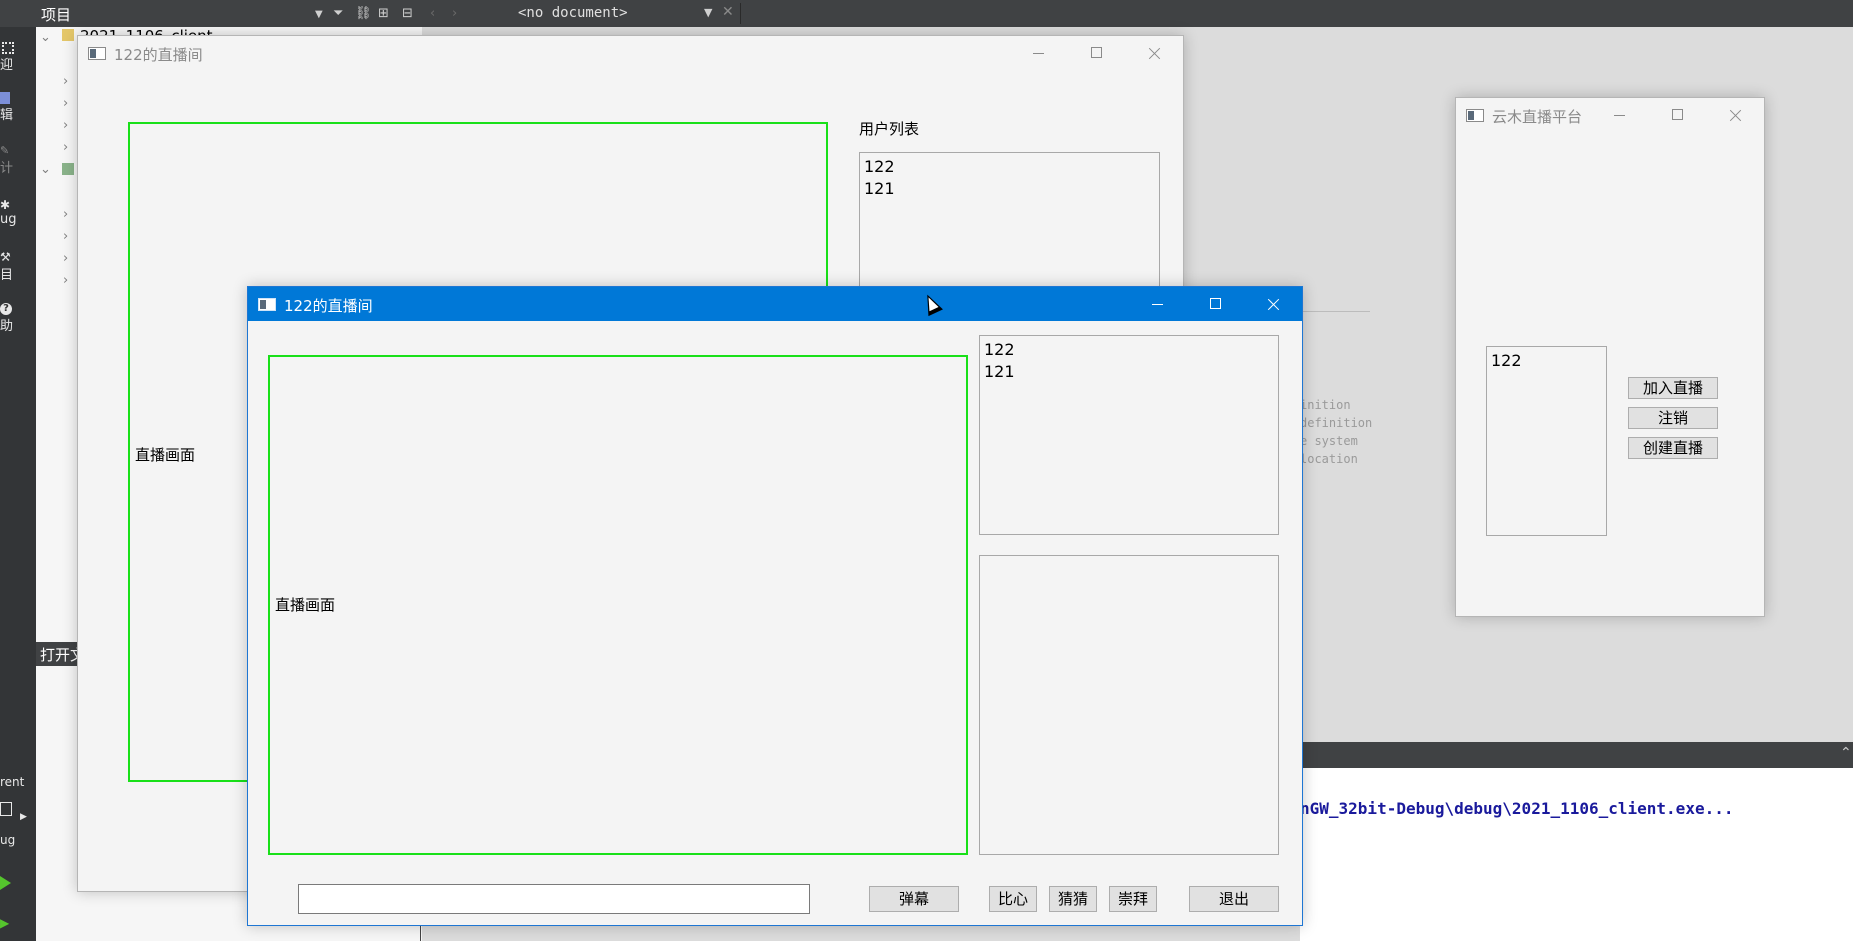  Describe the element at coordinates (5, 205) in the screenshot. I see `bug-icon: ✱` at that location.